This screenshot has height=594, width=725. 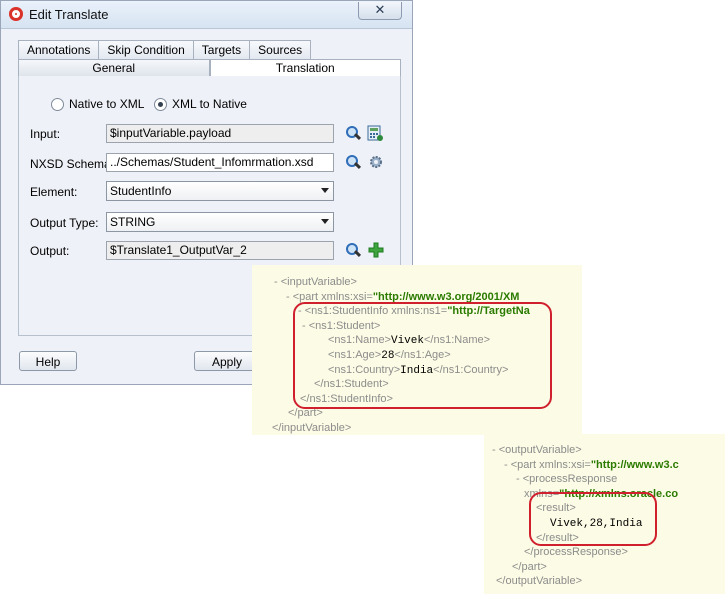 What do you see at coordinates (220, 222) in the screenshot?
I see `output-type-select: STRING` at bounding box center [220, 222].